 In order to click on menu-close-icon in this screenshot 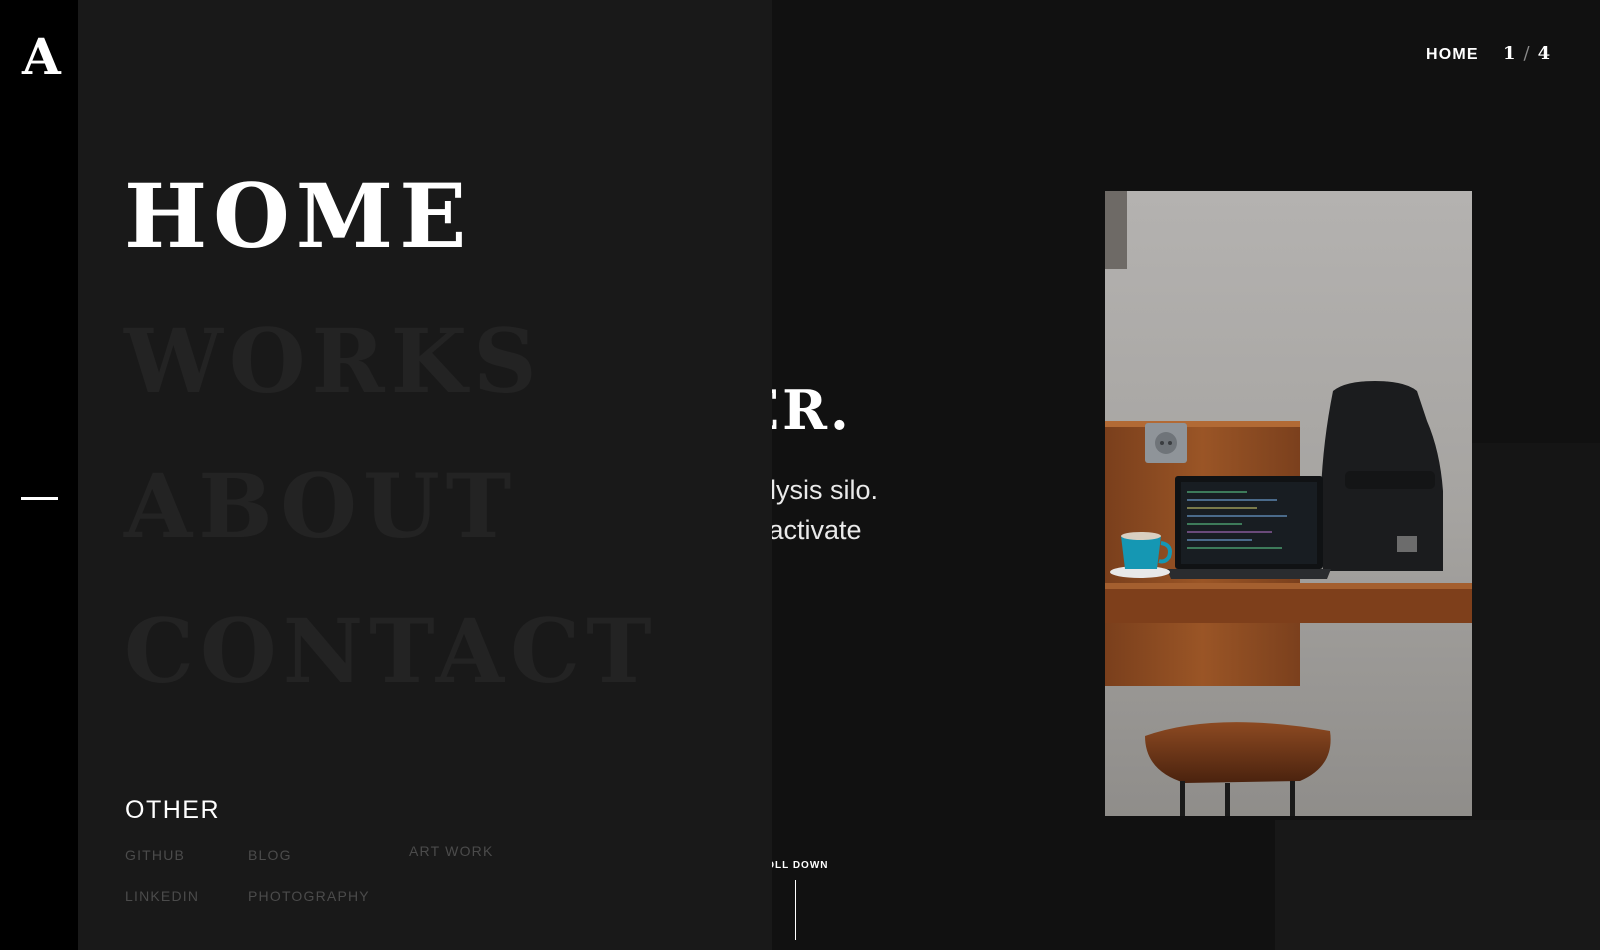, I will do `click(39, 498)`.